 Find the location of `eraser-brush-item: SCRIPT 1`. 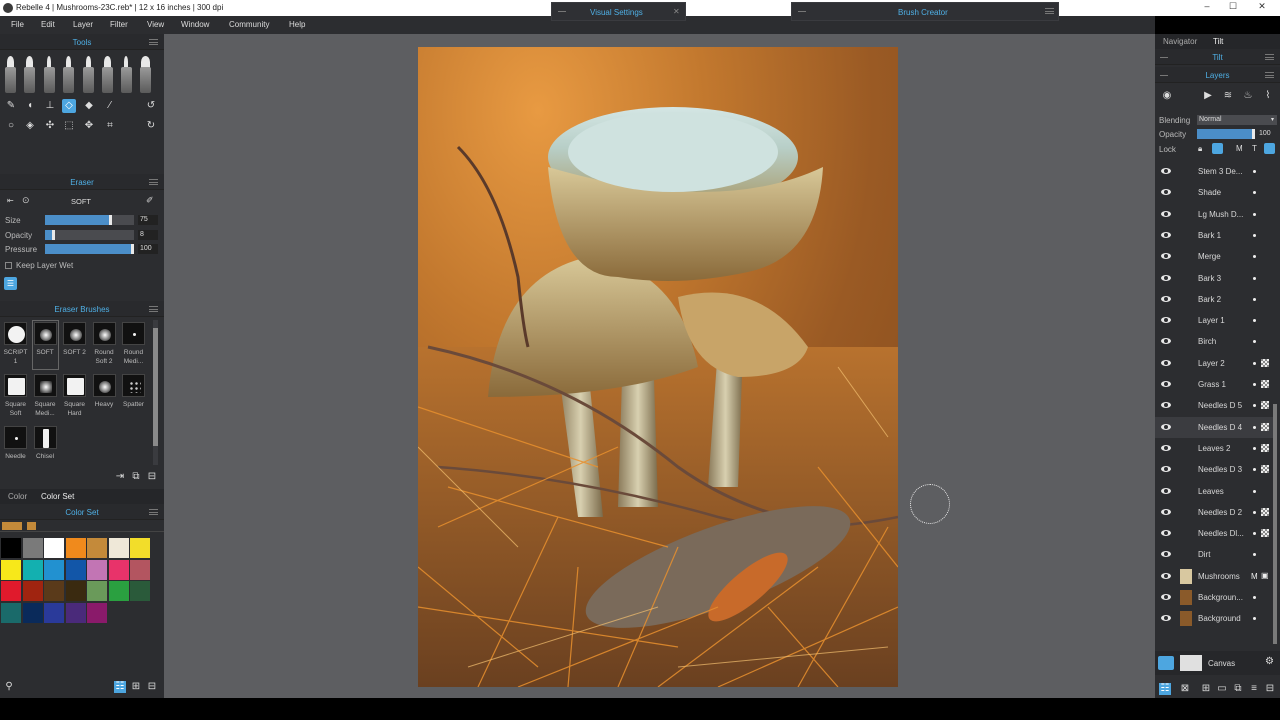

eraser-brush-item: SCRIPT 1 is located at coordinates (15, 345).